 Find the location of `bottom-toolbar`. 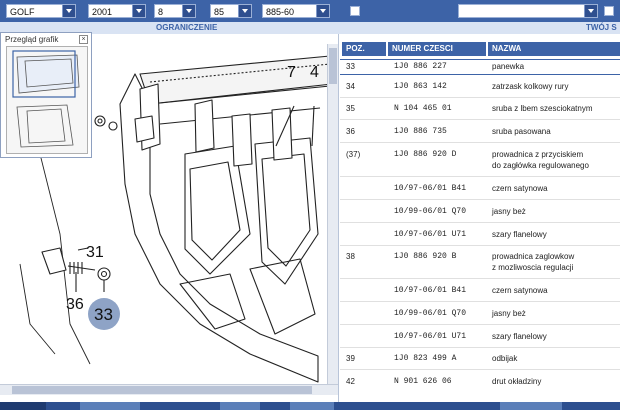

bottom-toolbar is located at coordinates (310, 406).